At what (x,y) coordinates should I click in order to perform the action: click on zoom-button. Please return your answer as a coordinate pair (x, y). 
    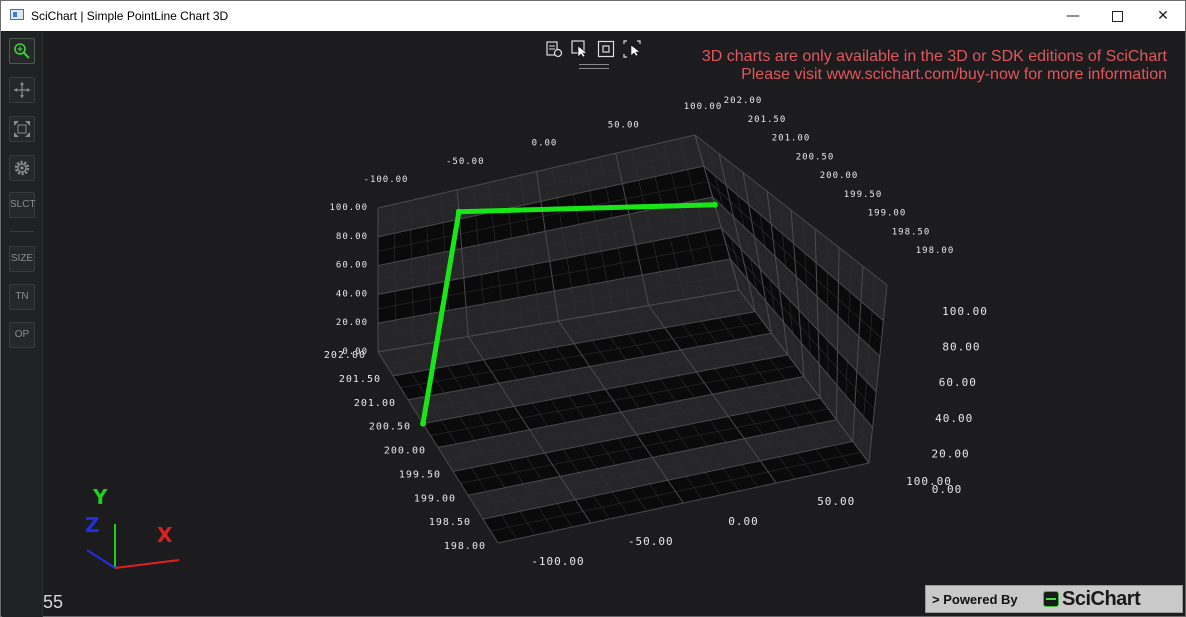
    Looking at the image, I should click on (22, 51).